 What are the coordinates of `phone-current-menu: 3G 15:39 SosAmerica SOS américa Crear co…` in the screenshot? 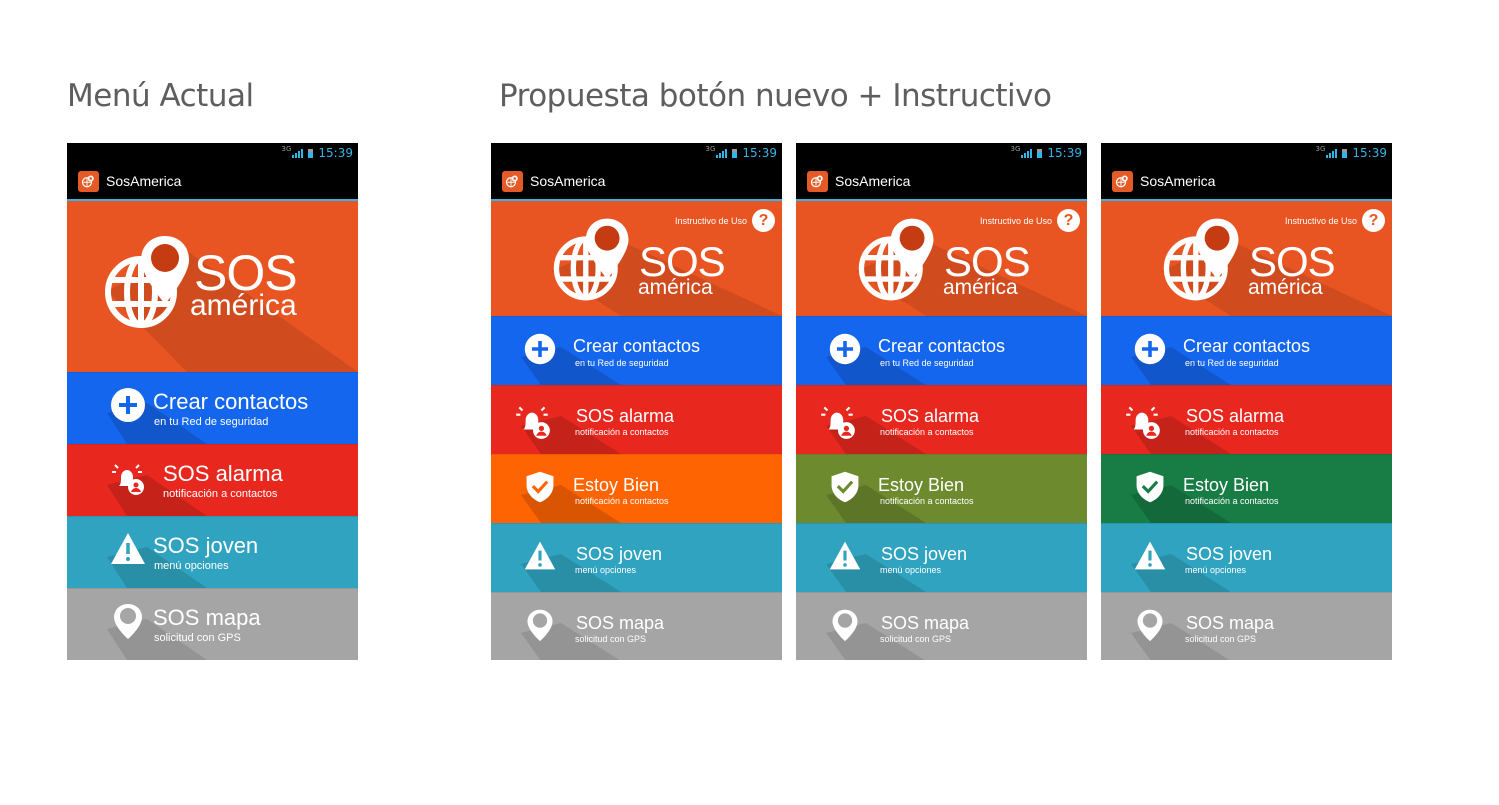 It's located at (212, 401).